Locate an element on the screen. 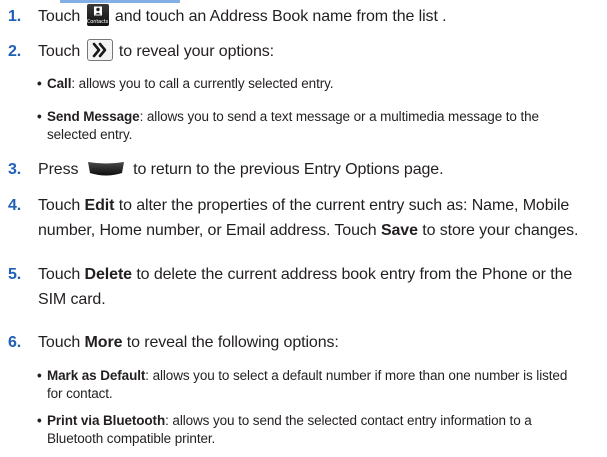 Image resolution: width=607 pixels, height=457 pixels. step-number: 1. is located at coordinates (15, 16).